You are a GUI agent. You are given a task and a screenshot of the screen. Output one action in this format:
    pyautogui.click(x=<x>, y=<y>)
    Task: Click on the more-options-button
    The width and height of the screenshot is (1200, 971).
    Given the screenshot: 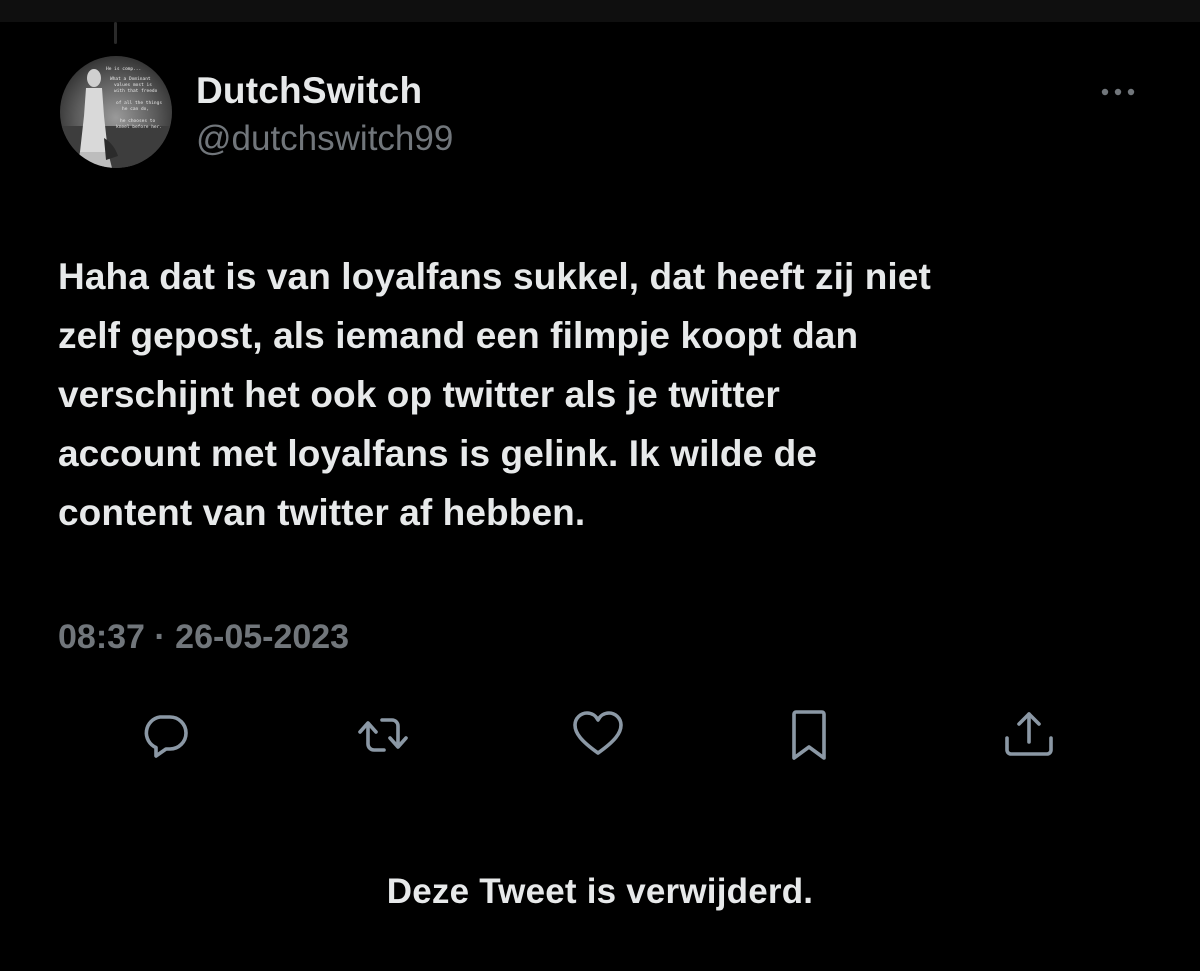 What is the action you would take?
    pyautogui.click(x=1121, y=92)
    